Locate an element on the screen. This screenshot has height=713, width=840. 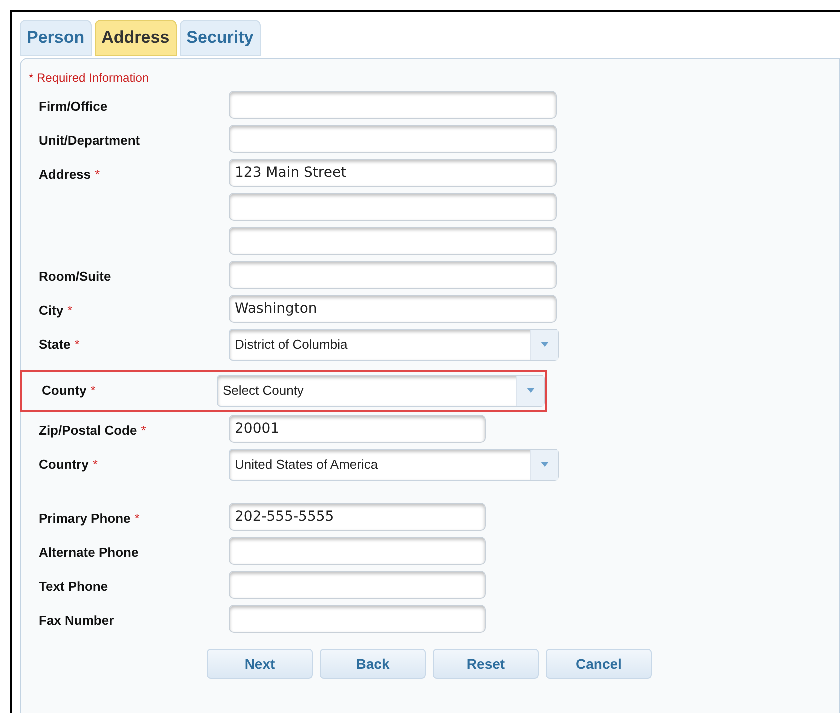
tab: Security is located at coordinates (220, 38).